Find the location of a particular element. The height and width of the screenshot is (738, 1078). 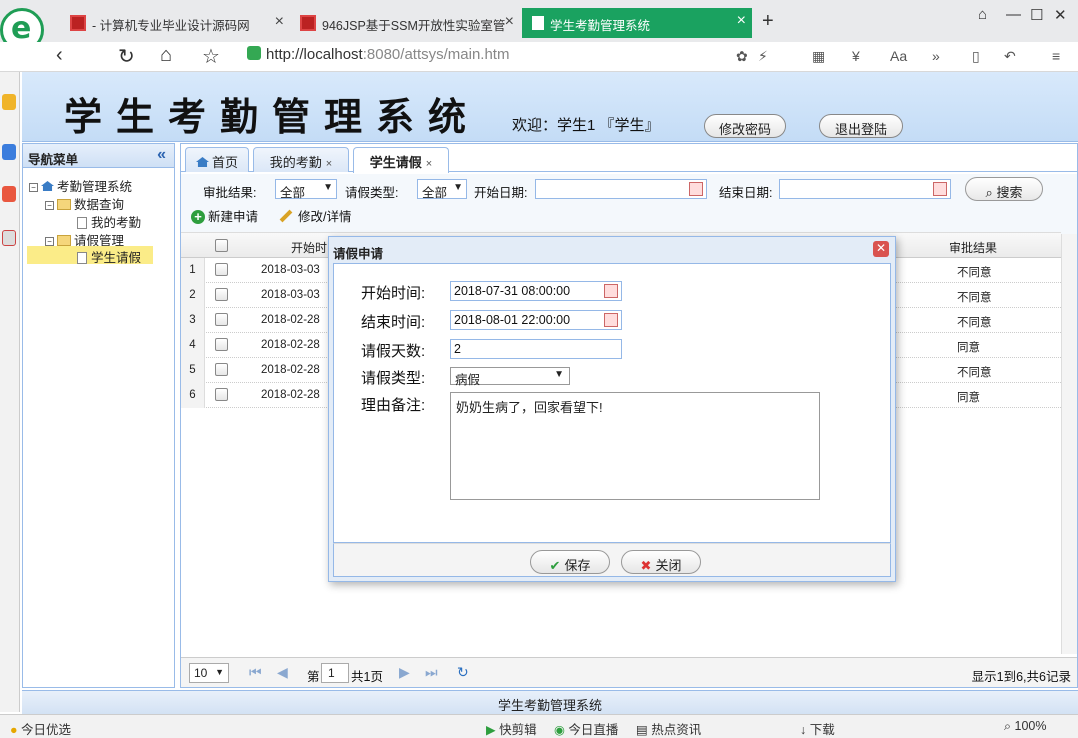

menu-icon: ≡ is located at coordinates (1056, 56).